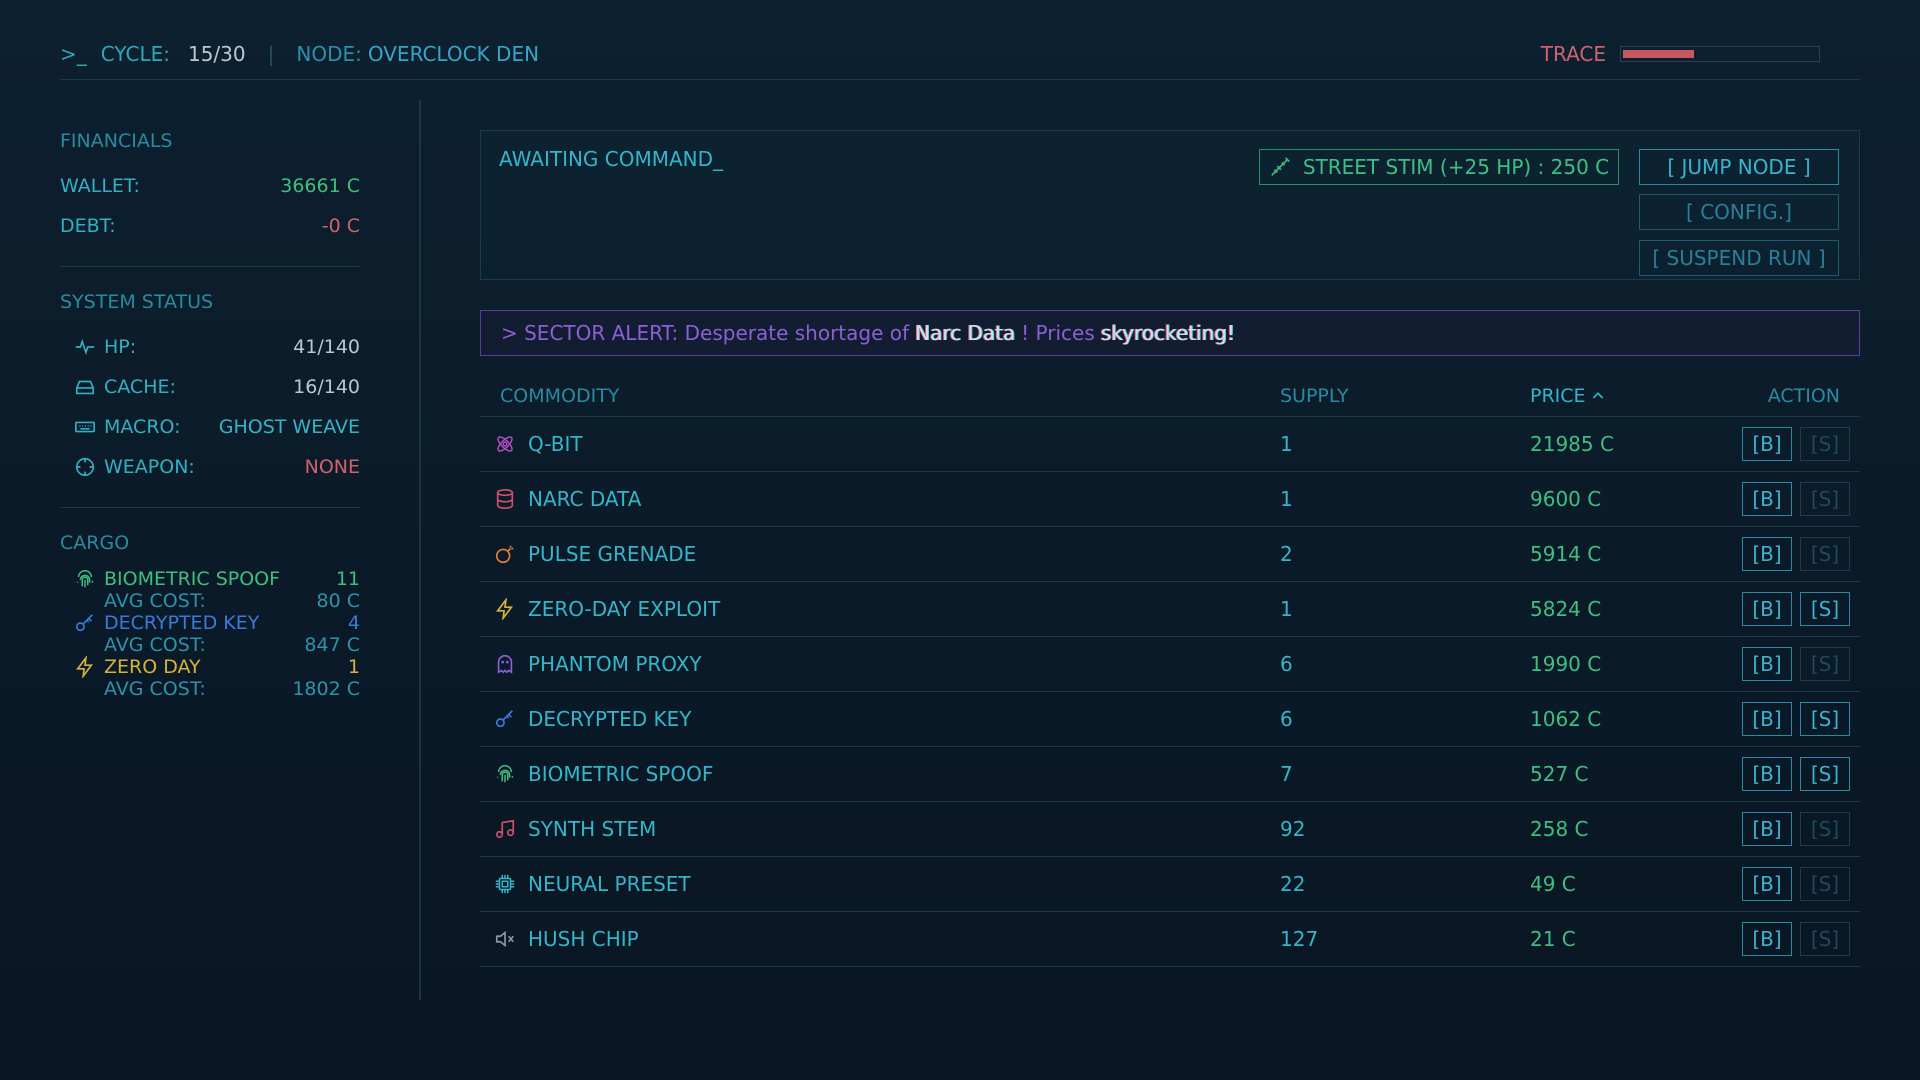  Describe the element at coordinates (1286, 664) in the screenshot. I see `supply-value: 6` at that location.